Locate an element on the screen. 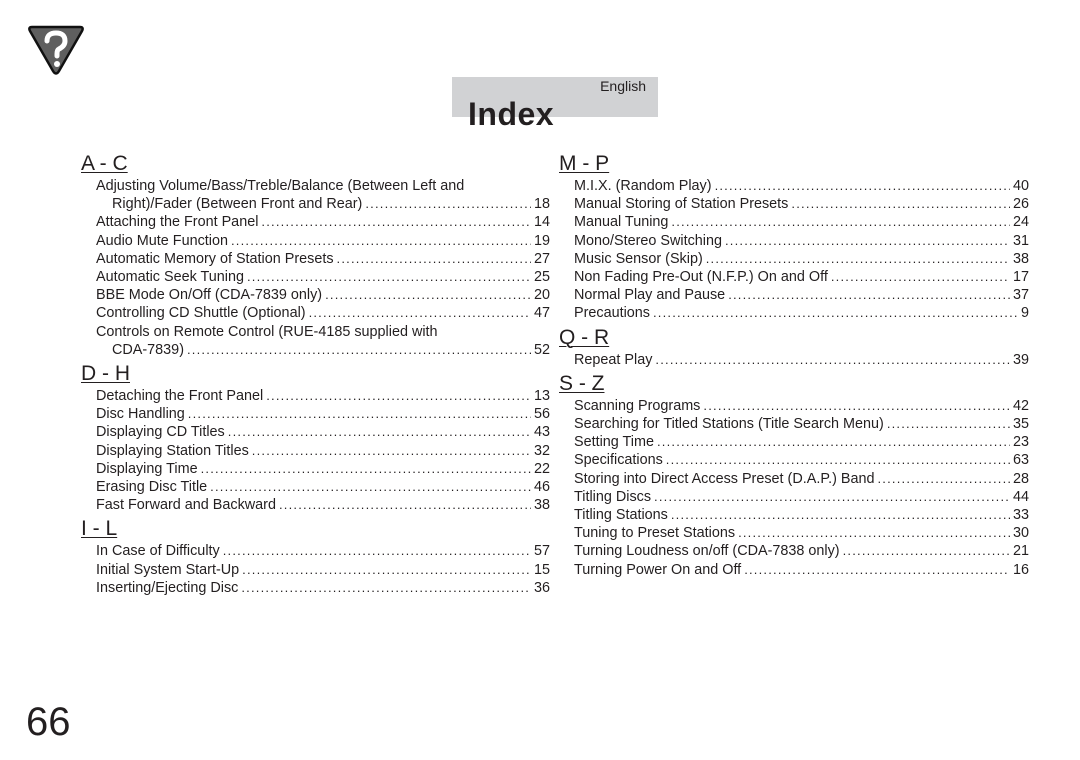 Image resolution: width=1080 pixels, height=760 pixels. index-entry: Automatic Memory of Station Presets 27 is located at coordinates (315, 259).